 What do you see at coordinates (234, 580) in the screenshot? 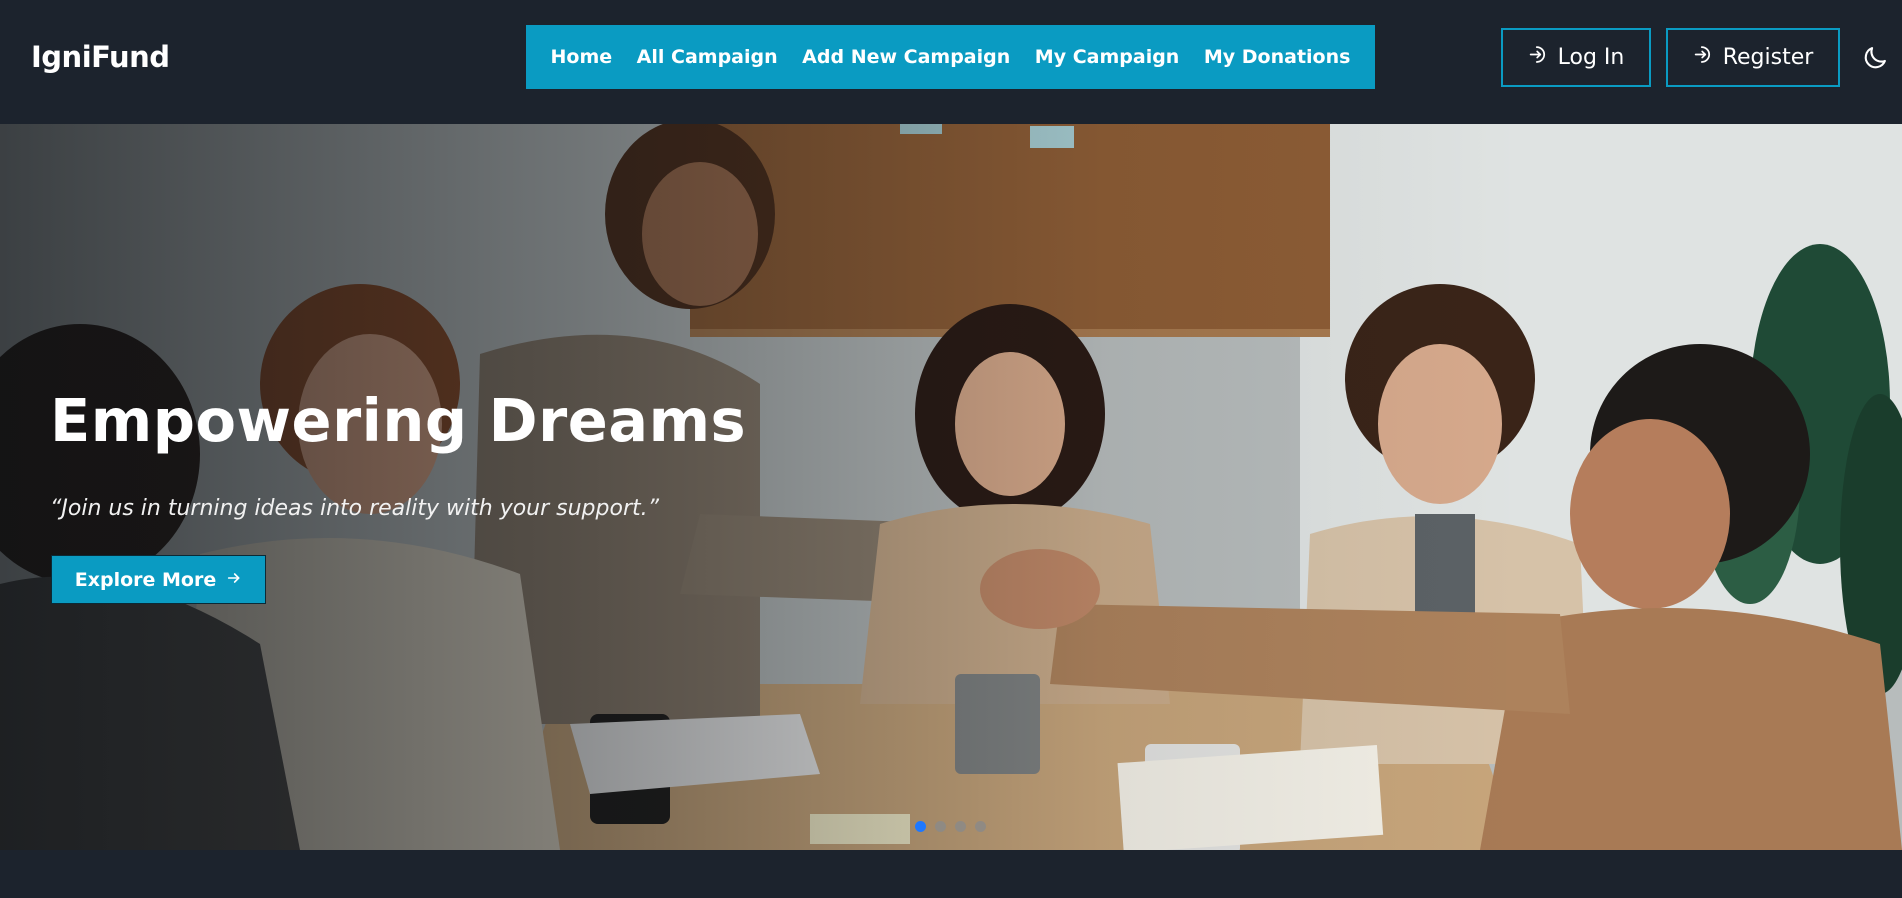
I see `arrow-right-icon` at bounding box center [234, 580].